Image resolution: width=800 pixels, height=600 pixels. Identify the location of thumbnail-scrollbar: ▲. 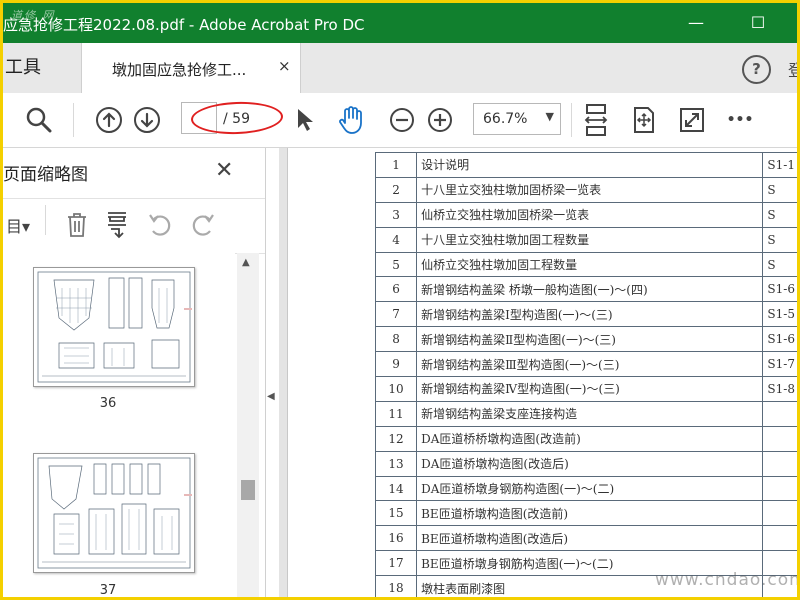
(248, 425).